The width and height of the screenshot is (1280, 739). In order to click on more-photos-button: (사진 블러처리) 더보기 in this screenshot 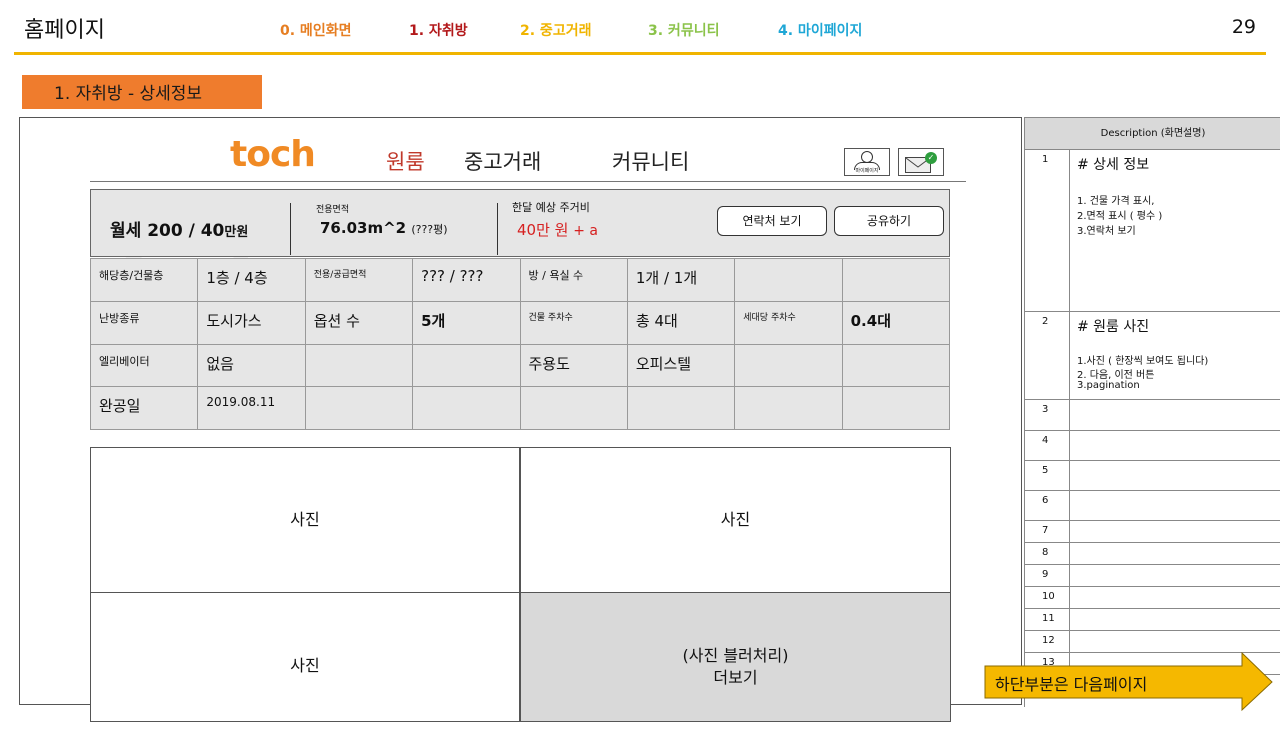, I will do `click(735, 657)`.